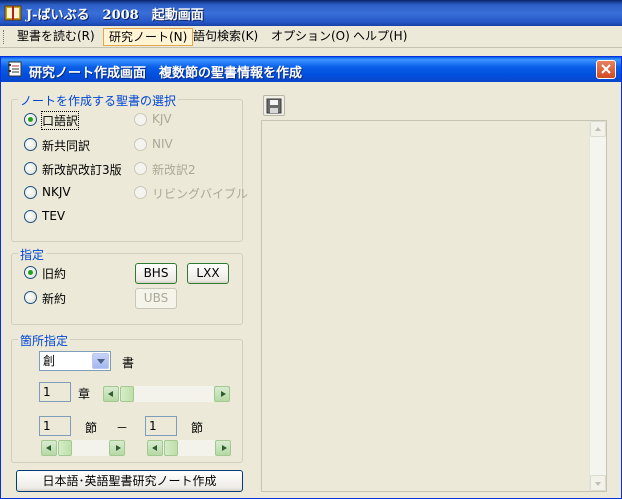 Image resolution: width=622 pixels, height=499 pixels. What do you see at coordinates (189, 448) in the screenshot?
I see `verse-to-scrollbar` at bounding box center [189, 448].